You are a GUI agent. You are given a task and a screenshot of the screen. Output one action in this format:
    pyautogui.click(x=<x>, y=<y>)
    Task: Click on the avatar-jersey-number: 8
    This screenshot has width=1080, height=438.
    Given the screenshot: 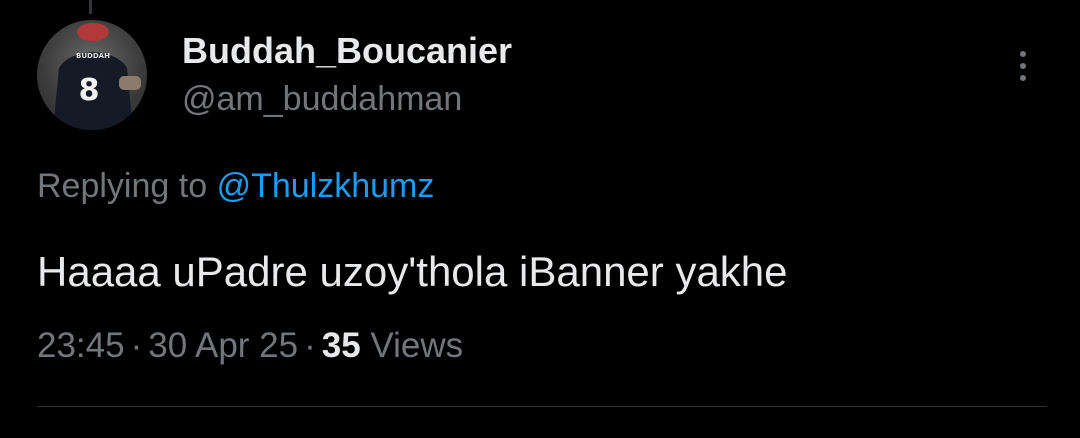 What is the action you would take?
    pyautogui.click(x=89, y=90)
    